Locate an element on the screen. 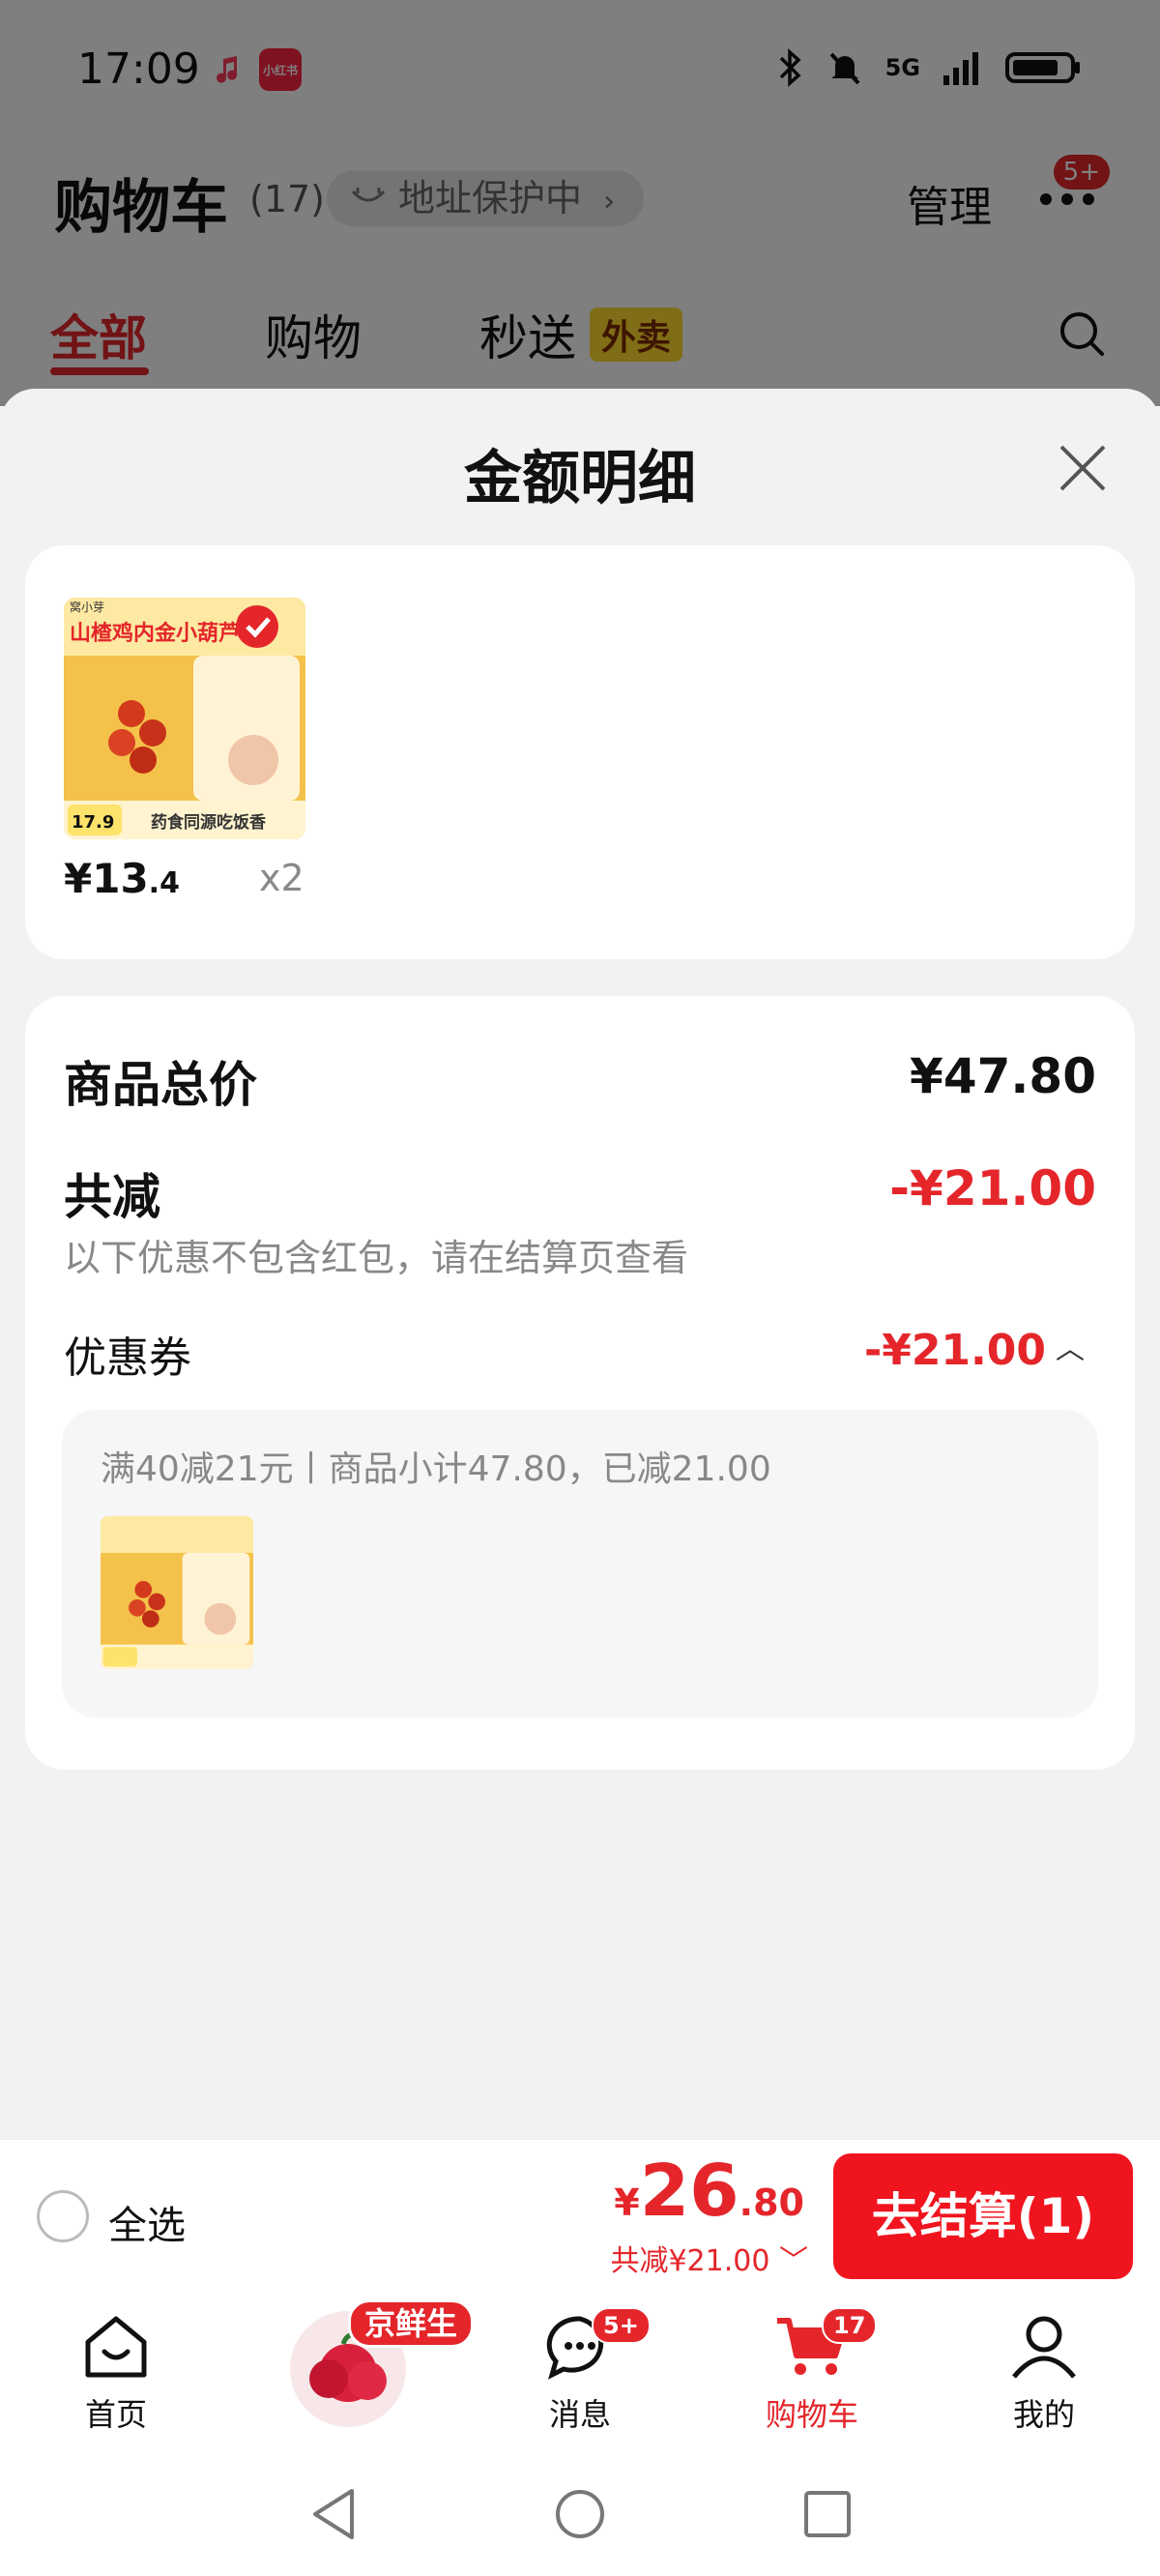 This screenshot has width=1160, height=2576. sheet-title: 金额明细 is located at coordinates (580, 478).